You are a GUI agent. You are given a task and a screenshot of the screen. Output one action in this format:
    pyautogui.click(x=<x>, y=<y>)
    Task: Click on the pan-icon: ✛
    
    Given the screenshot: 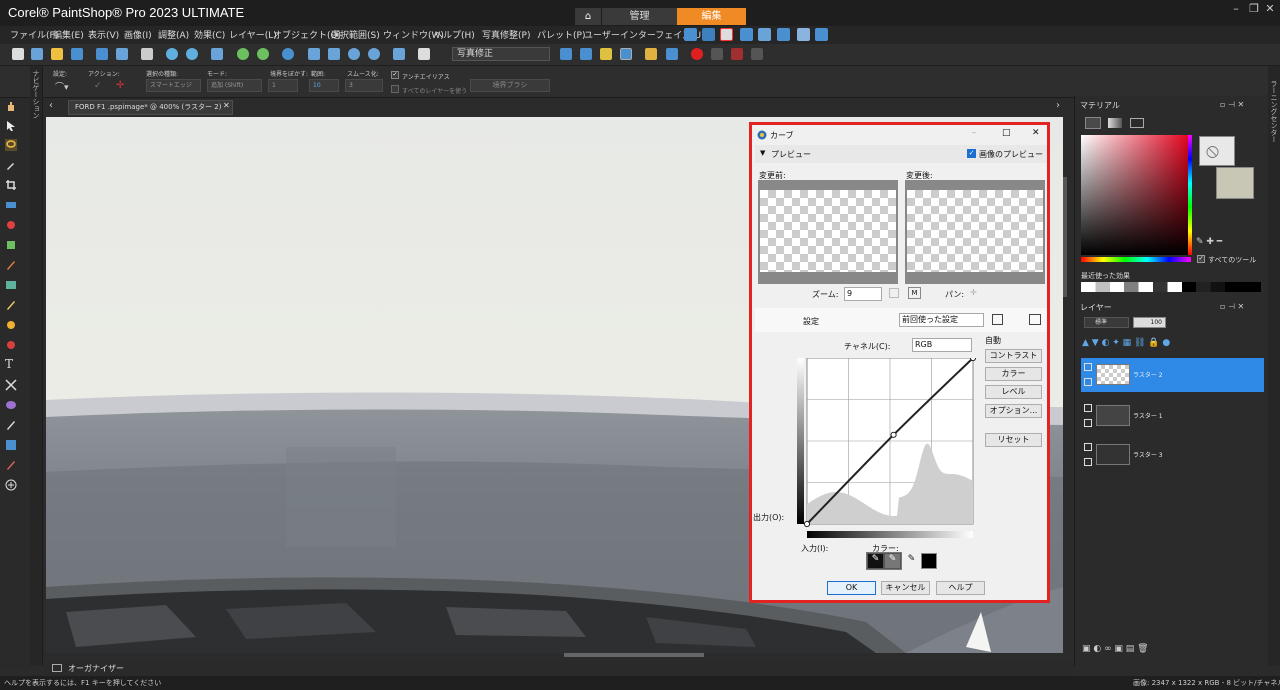 What is the action you would take?
    pyautogui.click(x=973, y=292)
    